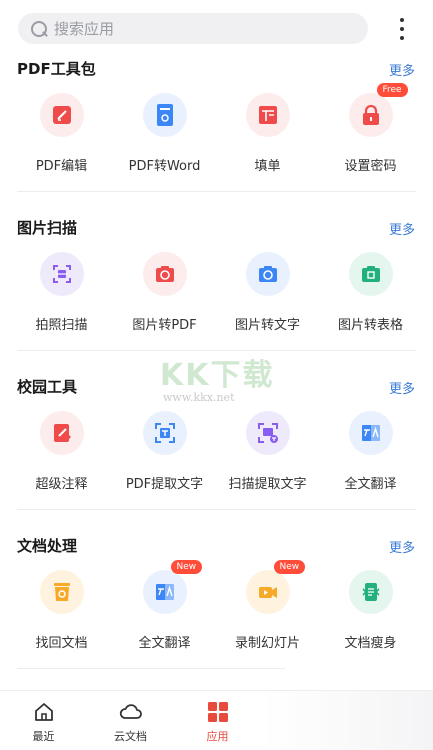 This screenshot has width=433, height=750. What do you see at coordinates (47, 546) in the screenshot?
I see `section-title: 文档处理` at bounding box center [47, 546].